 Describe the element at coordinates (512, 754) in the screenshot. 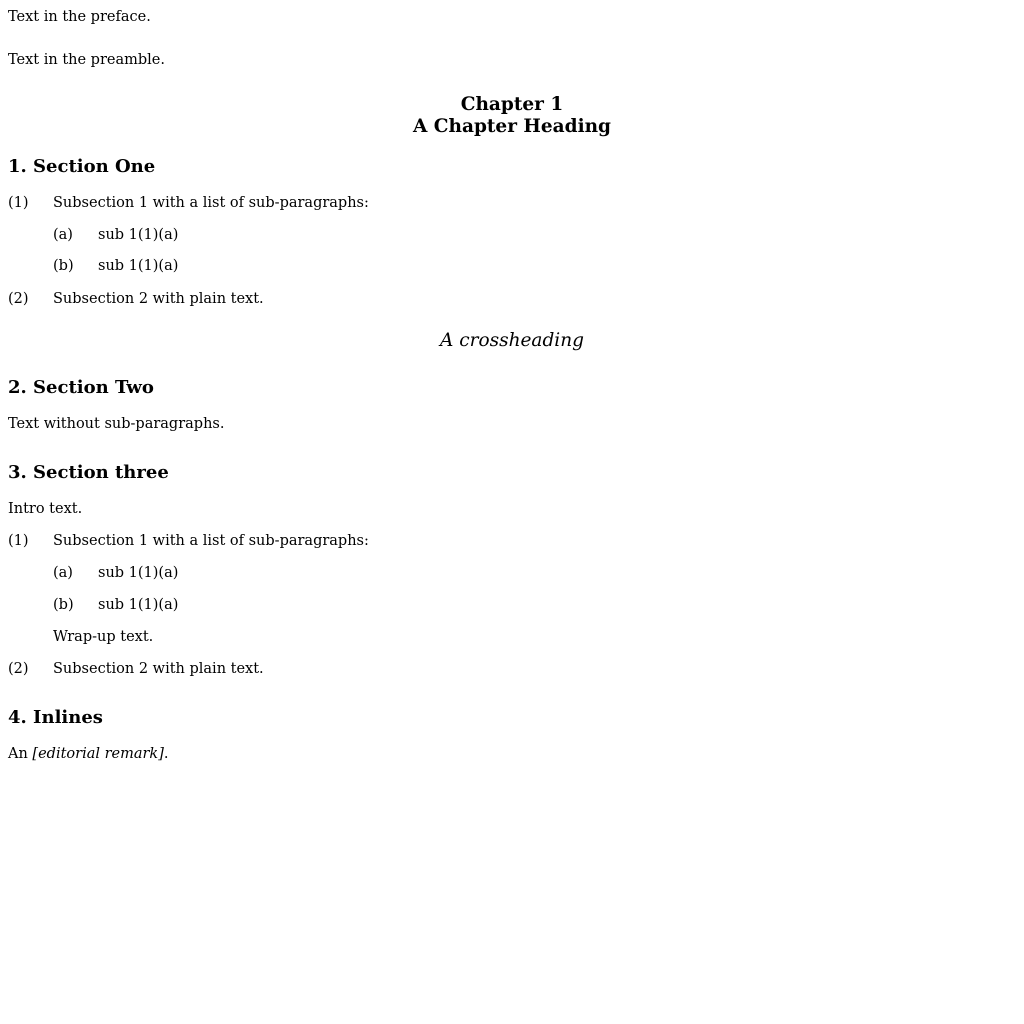

I see `section-4-text: An [editorial remark].` at that location.